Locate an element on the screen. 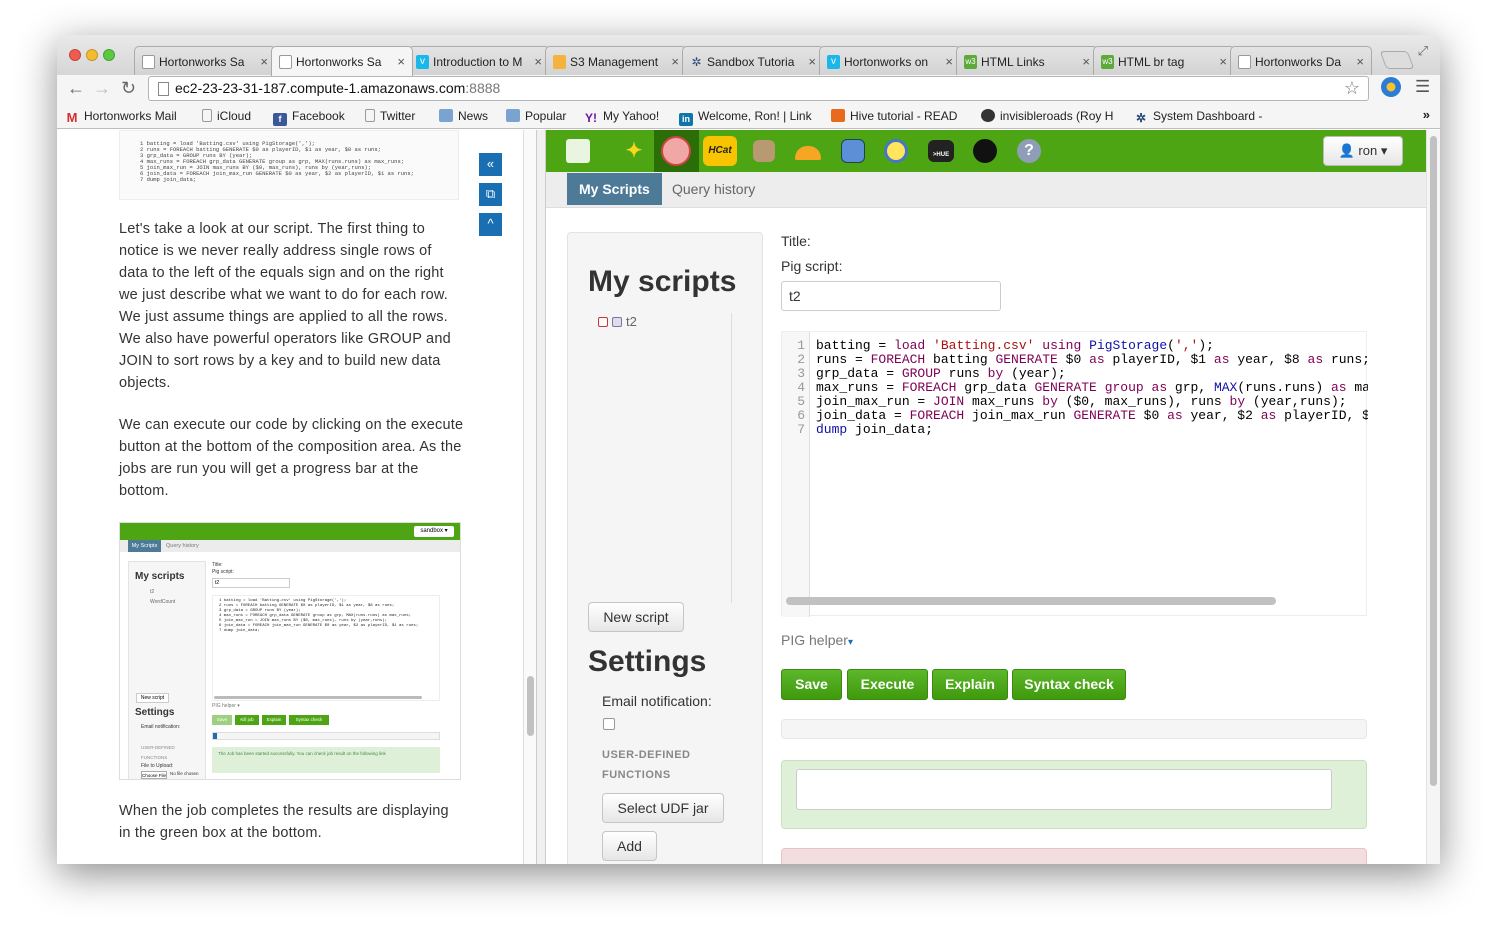  syntax-check-button: Syntax check is located at coordinates (1069, 684).